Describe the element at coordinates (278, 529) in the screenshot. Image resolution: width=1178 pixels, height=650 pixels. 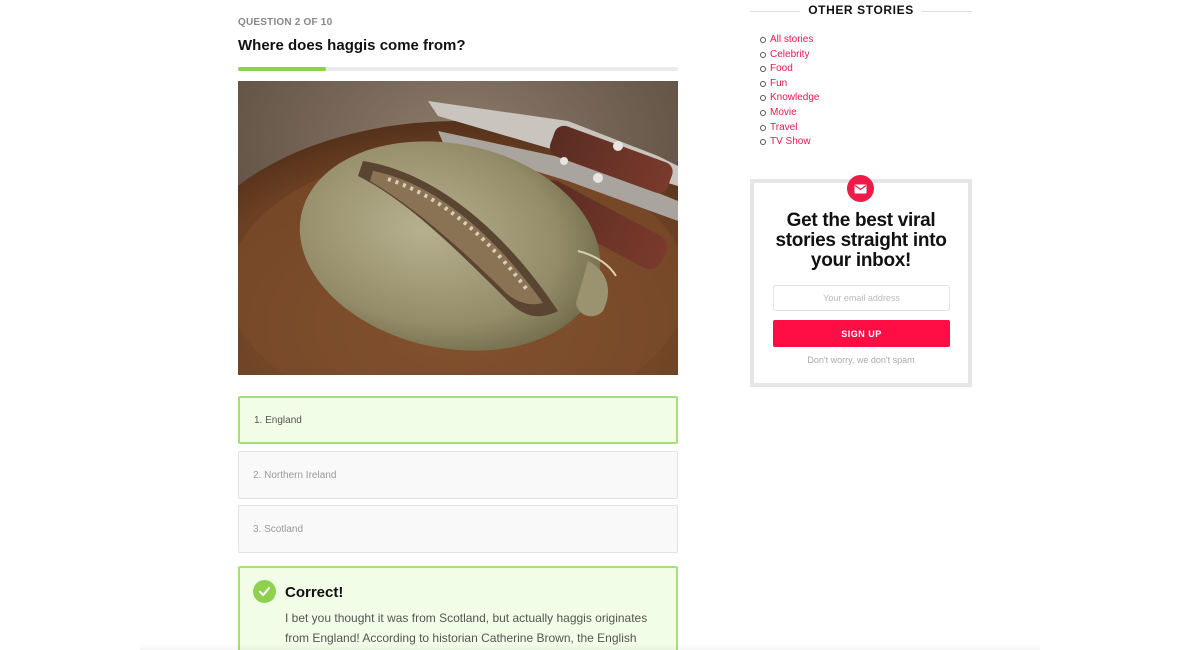
I see `answer-option-label: 3. Scotland` at that location.